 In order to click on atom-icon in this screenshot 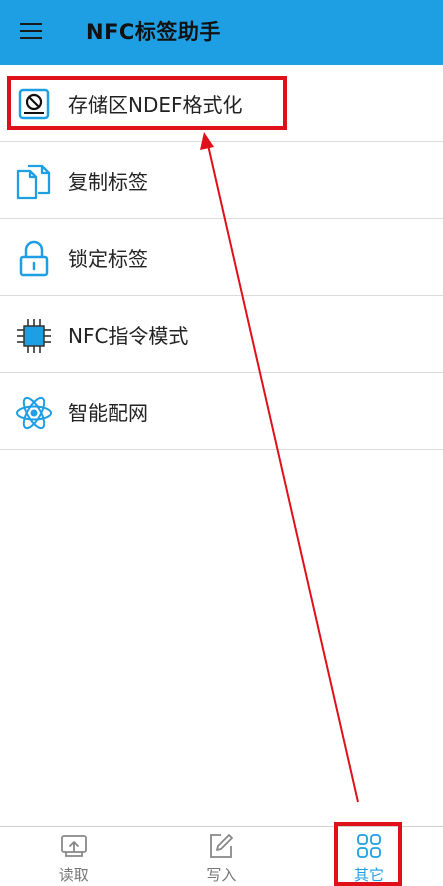, I will do `click(34, 413)`.